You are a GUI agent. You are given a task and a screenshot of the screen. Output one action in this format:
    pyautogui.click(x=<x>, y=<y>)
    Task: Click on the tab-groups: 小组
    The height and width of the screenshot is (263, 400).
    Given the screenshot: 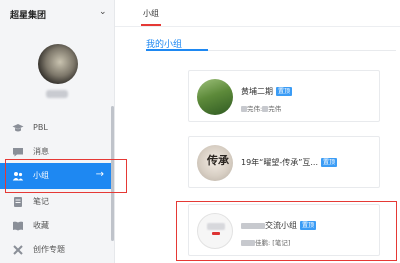 What is the action you would take?
    pyautogui.click(x=151, y=13)
    